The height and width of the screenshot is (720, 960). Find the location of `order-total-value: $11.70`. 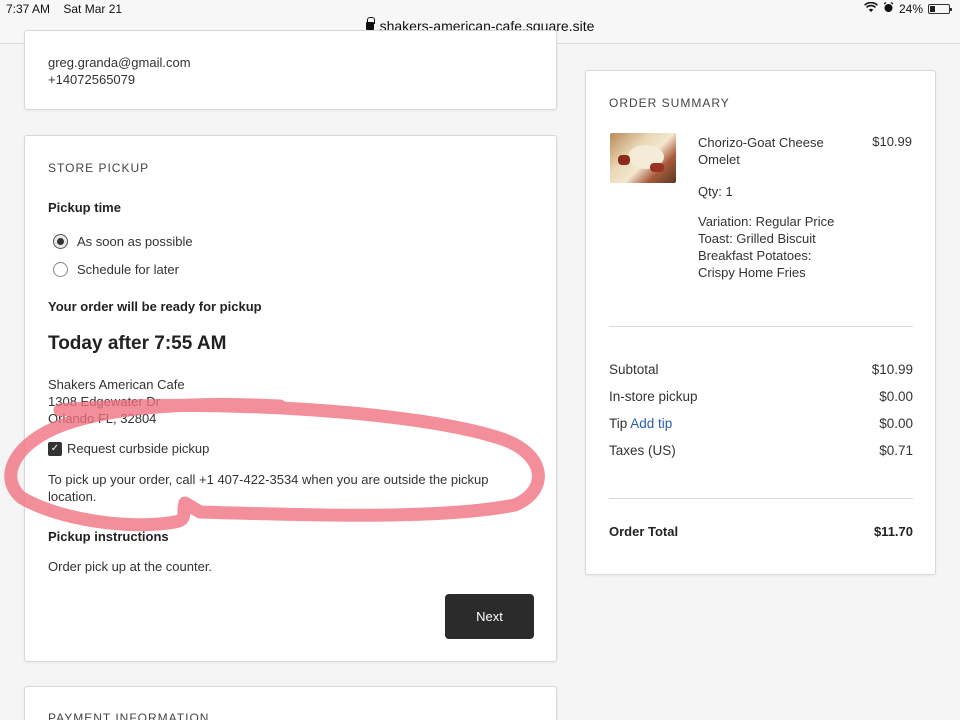

order-total-value: $11.70 is located at coordinates (893, 531).